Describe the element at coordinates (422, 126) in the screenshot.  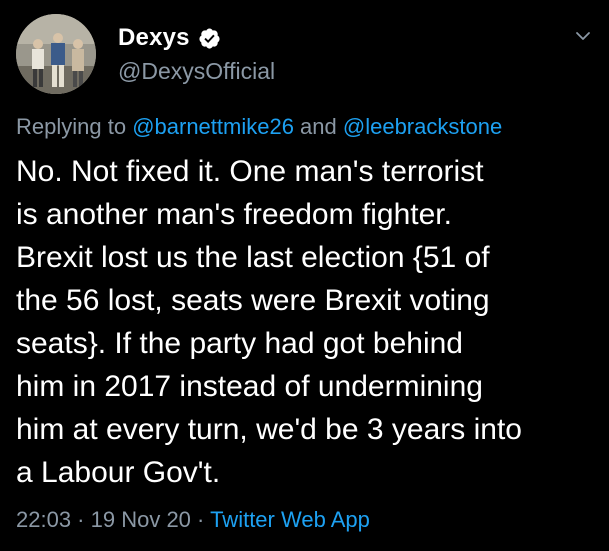
I see `mention-link: @leebrackstone` at that location.